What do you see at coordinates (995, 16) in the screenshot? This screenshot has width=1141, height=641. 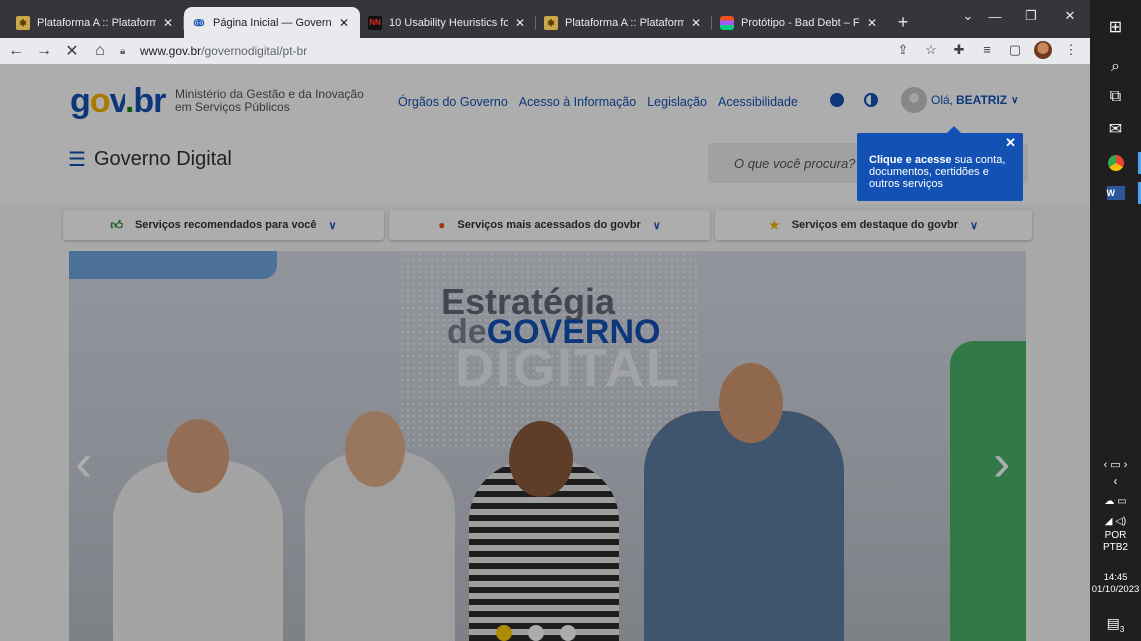 I see `minimize-button: —` at bounding box center [995, 16].